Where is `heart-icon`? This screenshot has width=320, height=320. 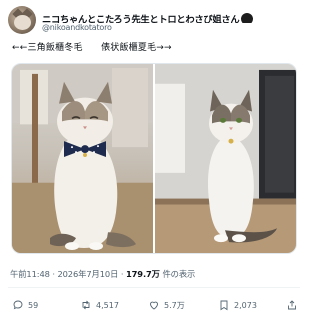 heart-icon is located at coordinates (154, 305).